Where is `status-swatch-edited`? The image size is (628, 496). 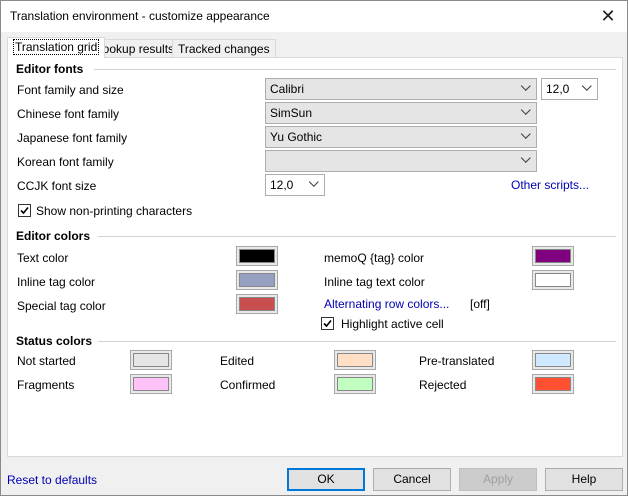
status-swatch-edited is located at coordinates (355, 360).